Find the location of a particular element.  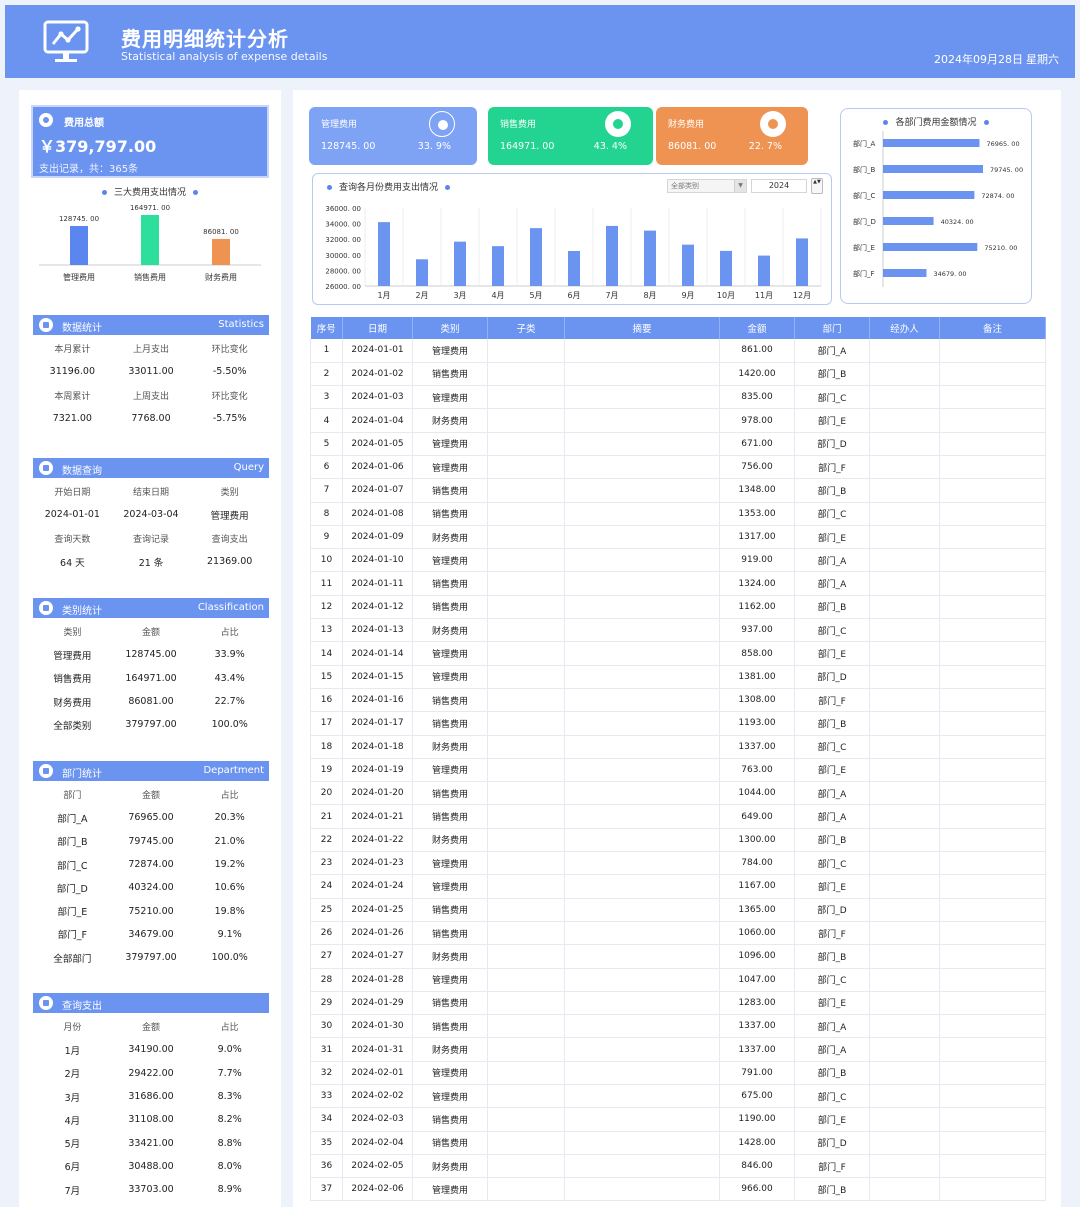

table-row: 11 2024-01-11 销售费用 1324.00 部门_A is located at coordinates (678, 583).